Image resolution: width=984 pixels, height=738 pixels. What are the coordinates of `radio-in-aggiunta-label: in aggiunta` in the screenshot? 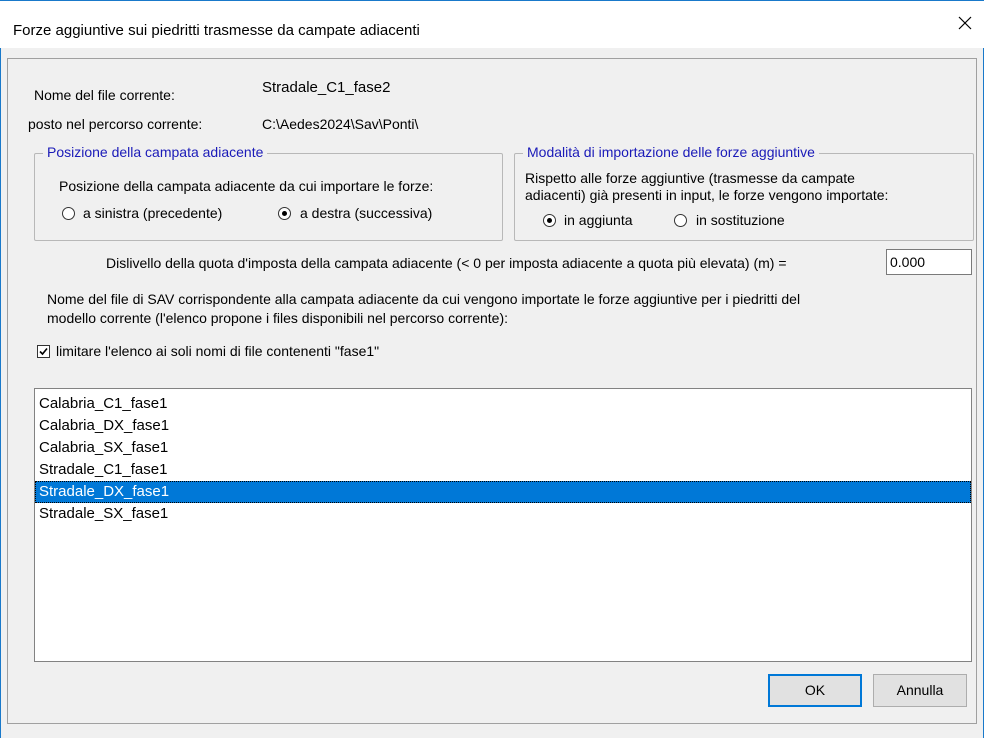 It's located at (598, 220).